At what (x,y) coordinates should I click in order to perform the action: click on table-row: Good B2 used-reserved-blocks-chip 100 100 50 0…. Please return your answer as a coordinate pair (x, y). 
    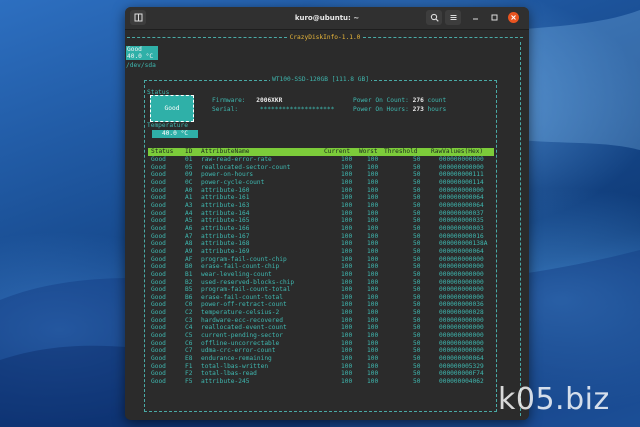
    Looking at the image, I should click on (321, 283).